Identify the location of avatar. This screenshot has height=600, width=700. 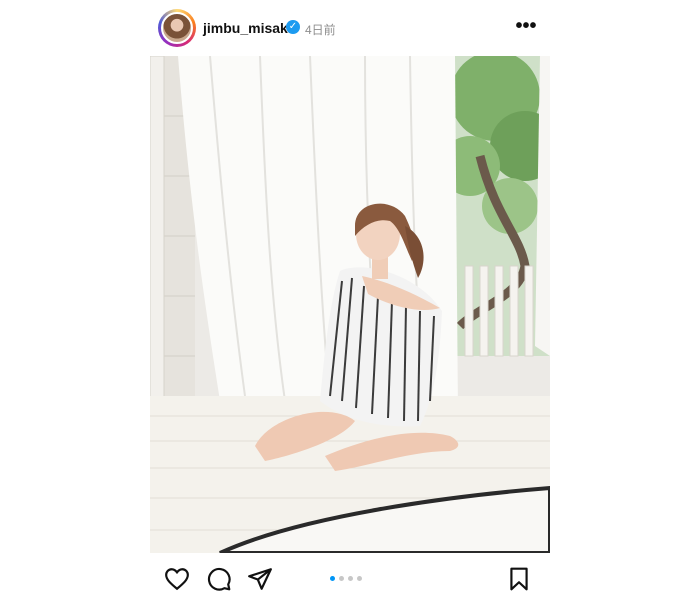
(177, 28).